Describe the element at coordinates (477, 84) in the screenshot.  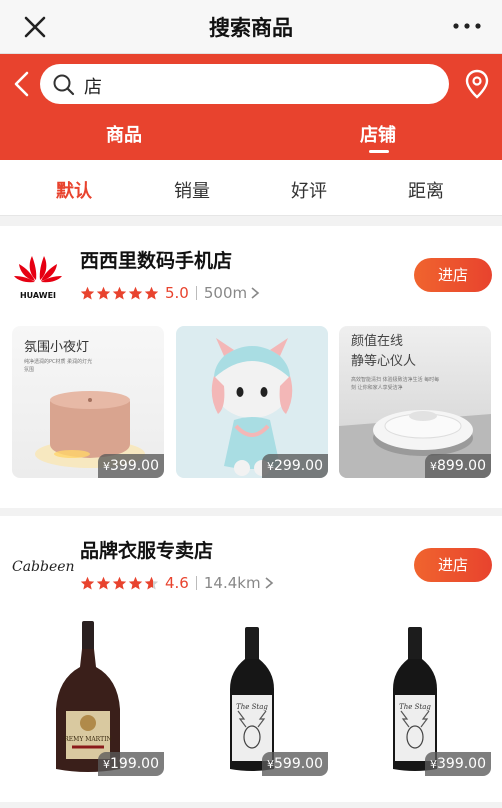
I see `location-pin-icon` at that location.